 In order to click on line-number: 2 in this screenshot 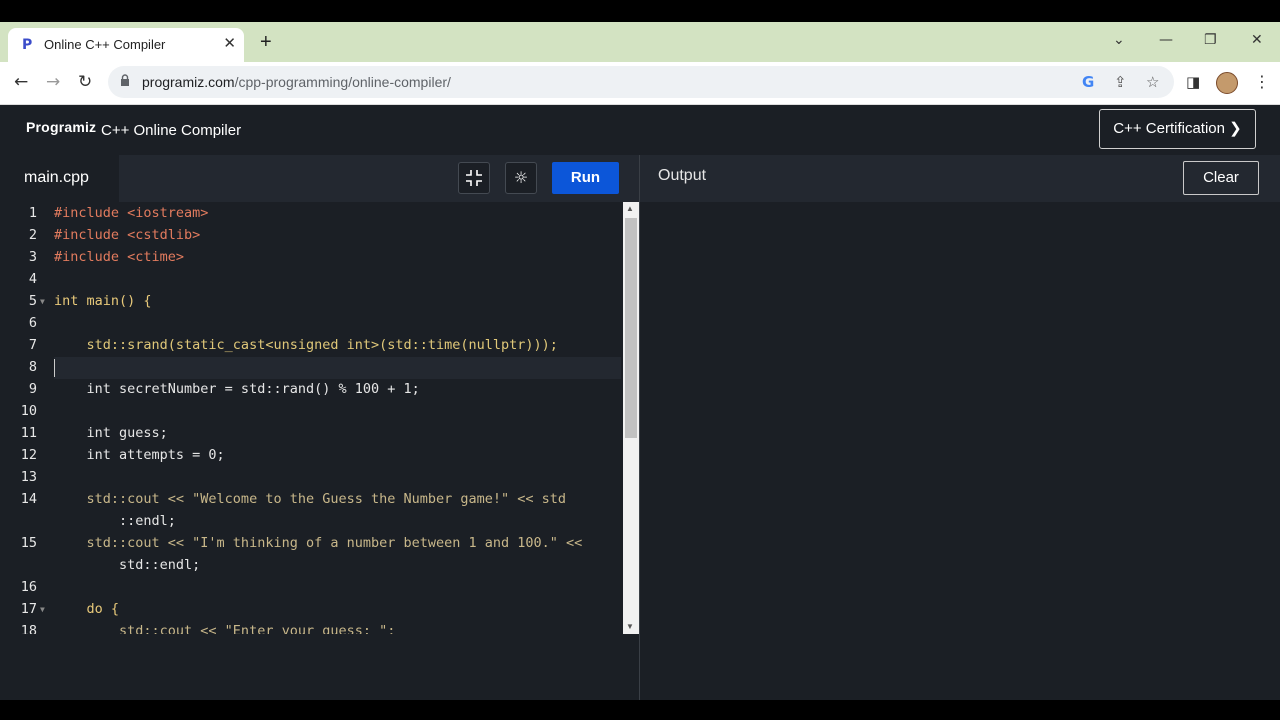, I will do `click(32, 235)`.